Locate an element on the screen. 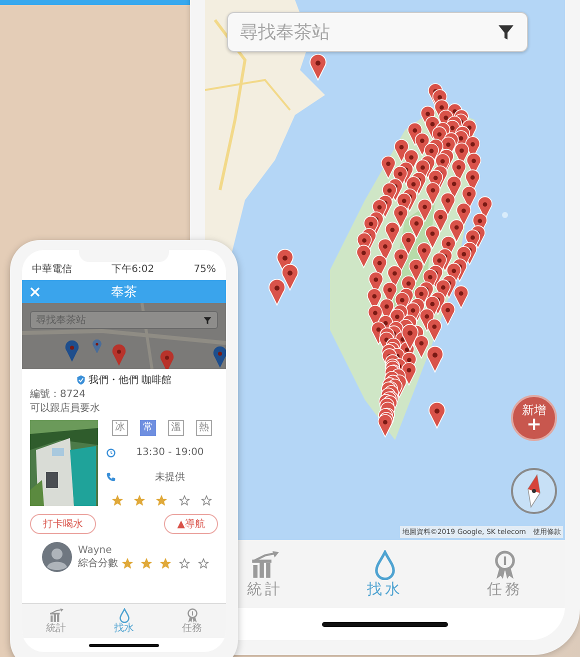 This screenshot has height=657, width=580. temperature-option: 冰 is located at coordinates (120, 428).